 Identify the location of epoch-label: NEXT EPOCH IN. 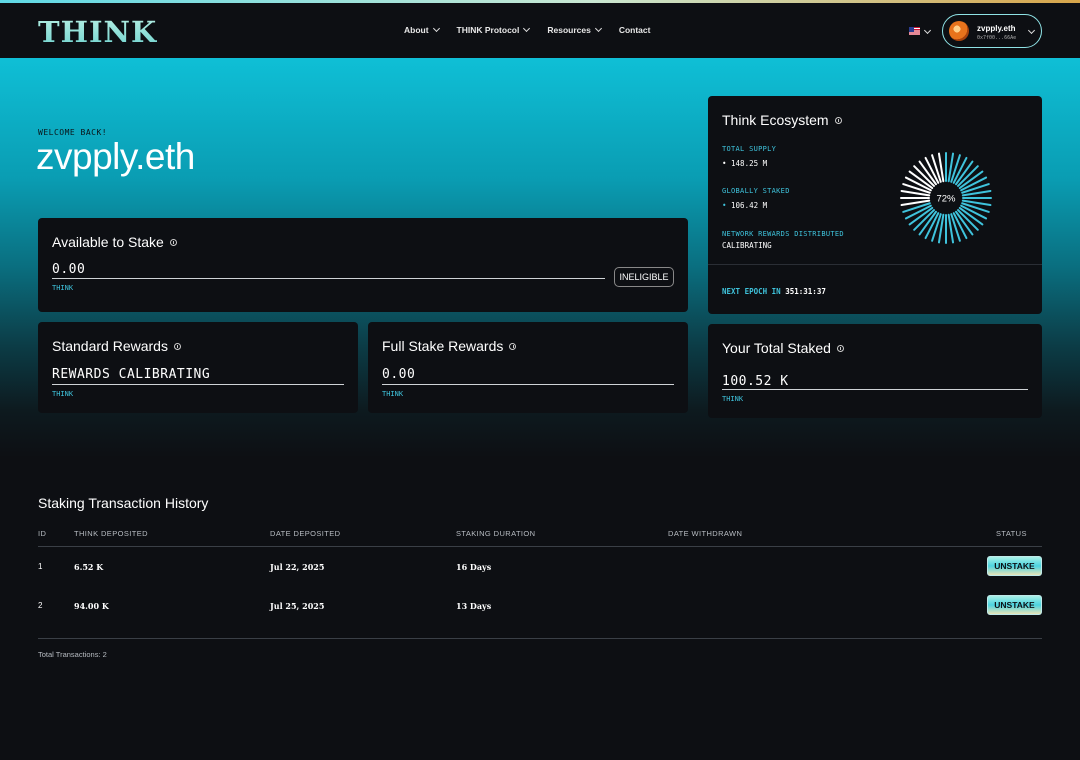
(751, 291).